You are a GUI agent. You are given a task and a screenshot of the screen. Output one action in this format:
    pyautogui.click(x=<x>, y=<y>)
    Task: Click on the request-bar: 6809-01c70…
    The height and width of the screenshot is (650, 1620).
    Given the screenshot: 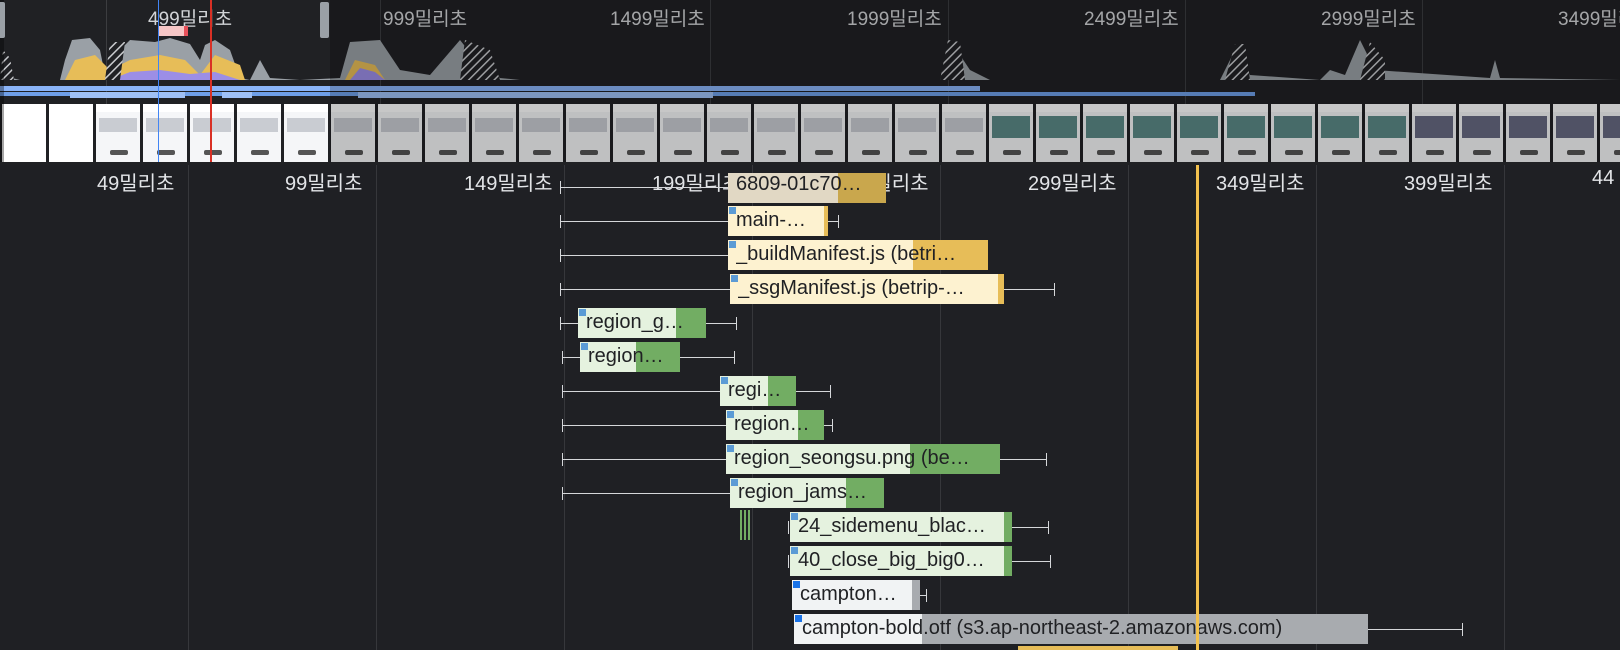 What is the action you would take?
    pyautogui.click(x=807, y=188)
    